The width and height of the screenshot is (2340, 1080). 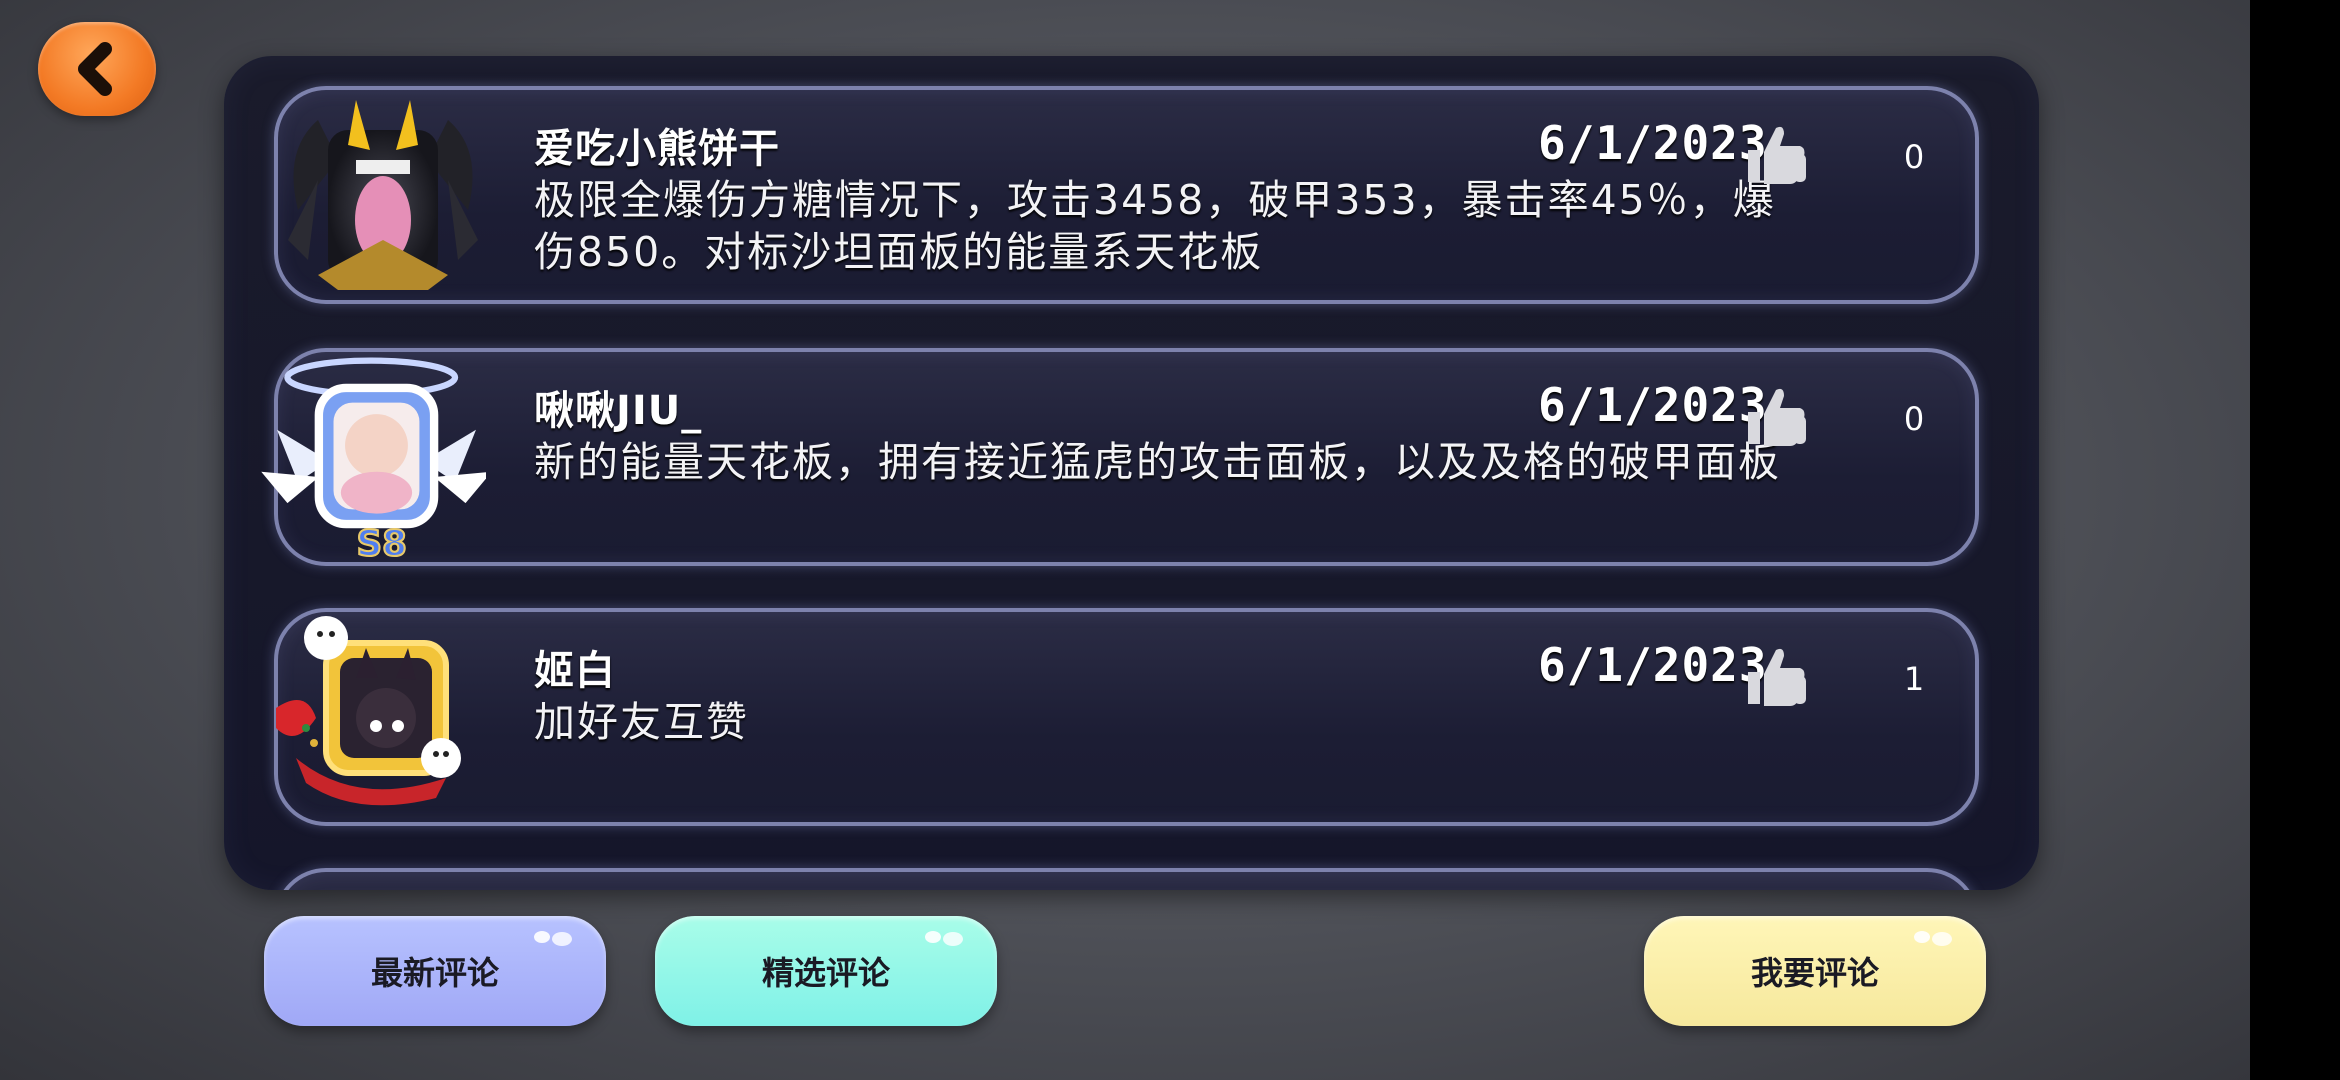 What do you see at coordinates (1126, 717) in the screenshot?
I see `comment-card: 姬白 6/1/2023 加好友互赞 1` at bounding box center [1126, 717].